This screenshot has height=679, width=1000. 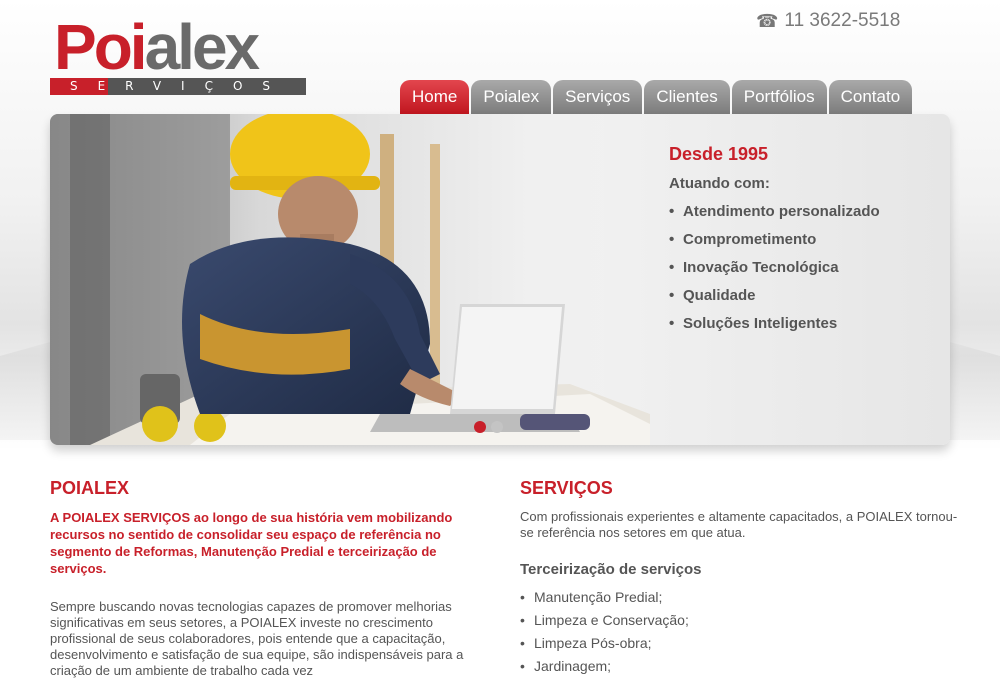 I want to click on hero-since: Desde 1995, so click(x=719, y=154).